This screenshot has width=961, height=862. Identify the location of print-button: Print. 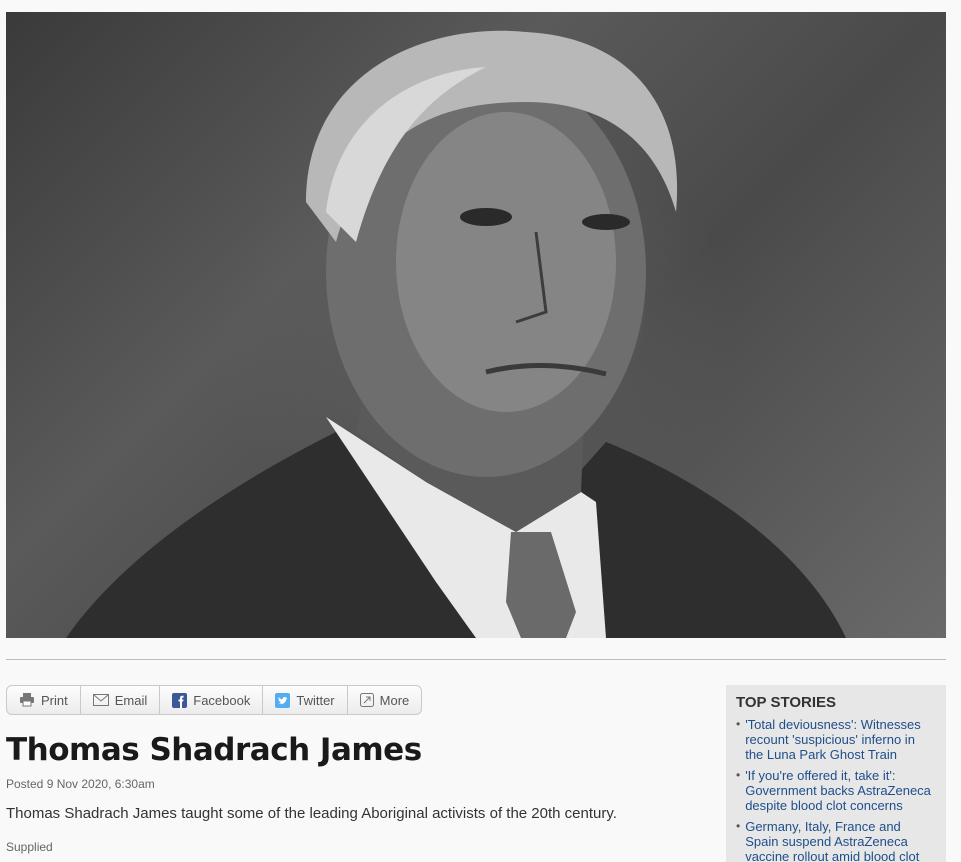
(44, 700).